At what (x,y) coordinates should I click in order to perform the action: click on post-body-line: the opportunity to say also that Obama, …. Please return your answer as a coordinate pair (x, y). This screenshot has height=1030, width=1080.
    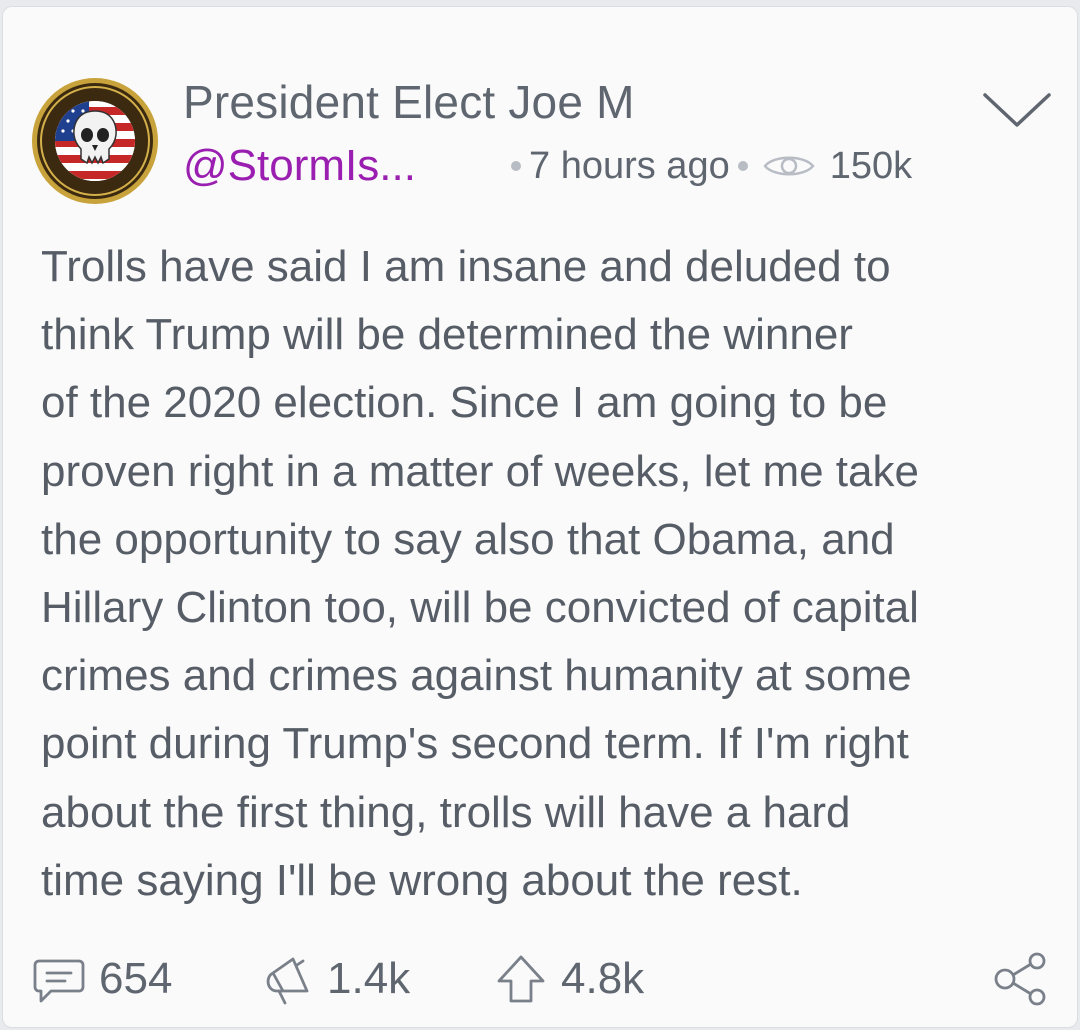
    Looking at the image, I should click on (468, 539).